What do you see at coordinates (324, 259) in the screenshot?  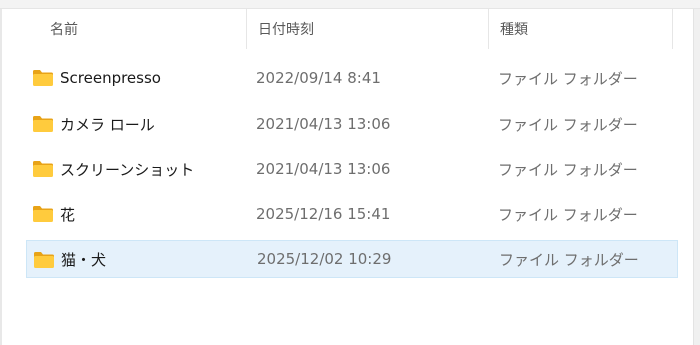 I see `item-date: 2025/12/02 10:29` at bounding box center [324, 259].